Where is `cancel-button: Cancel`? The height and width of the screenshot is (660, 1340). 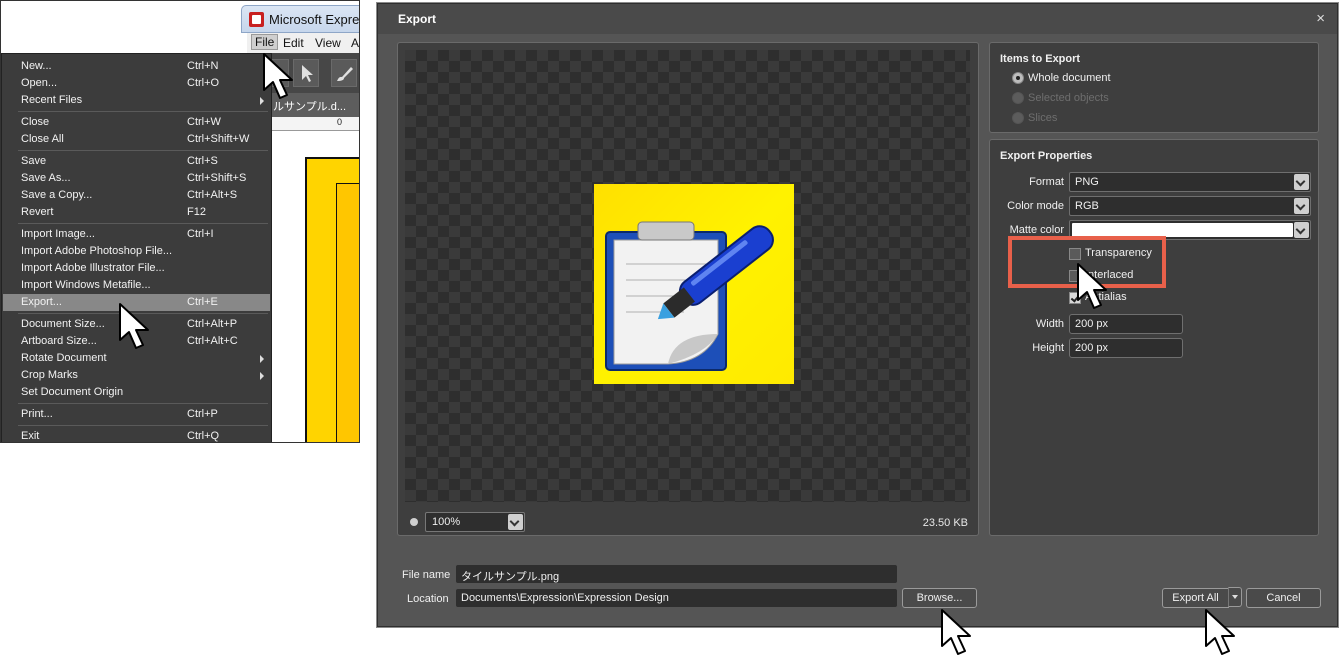 cancel-button: Cancel is located at coordinates (1283, 598).